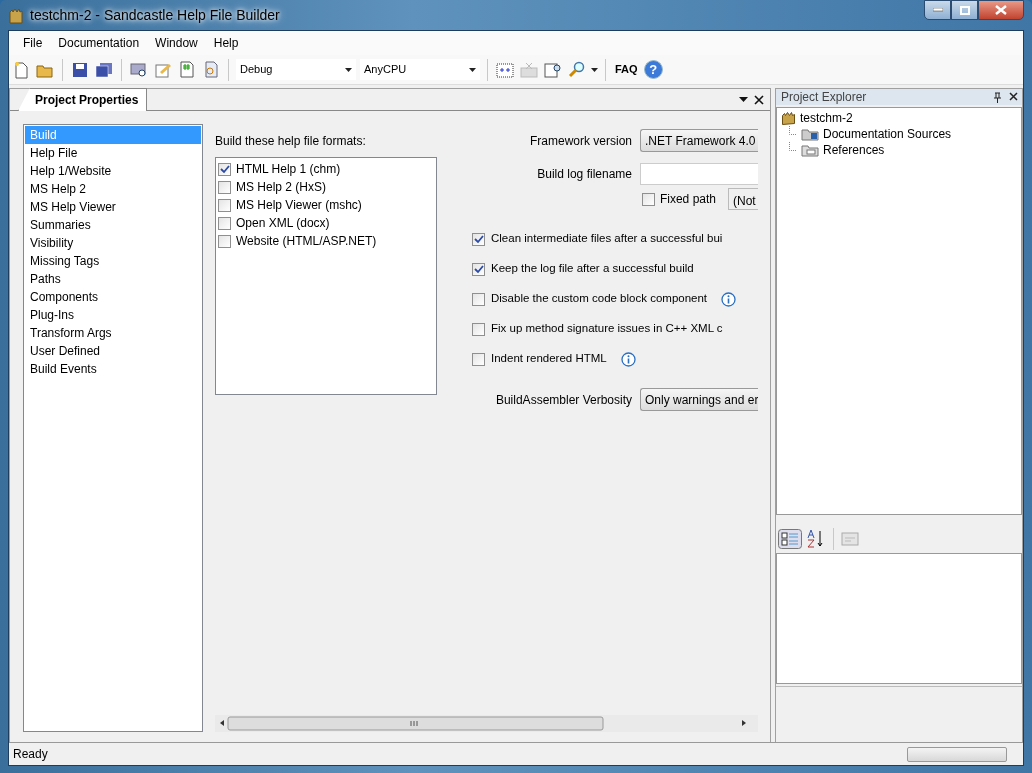 The width and height of the screenshot is (1032, 773). I want to click on option-label: Clean intermediate files after a successful bui, so click(607, 239).